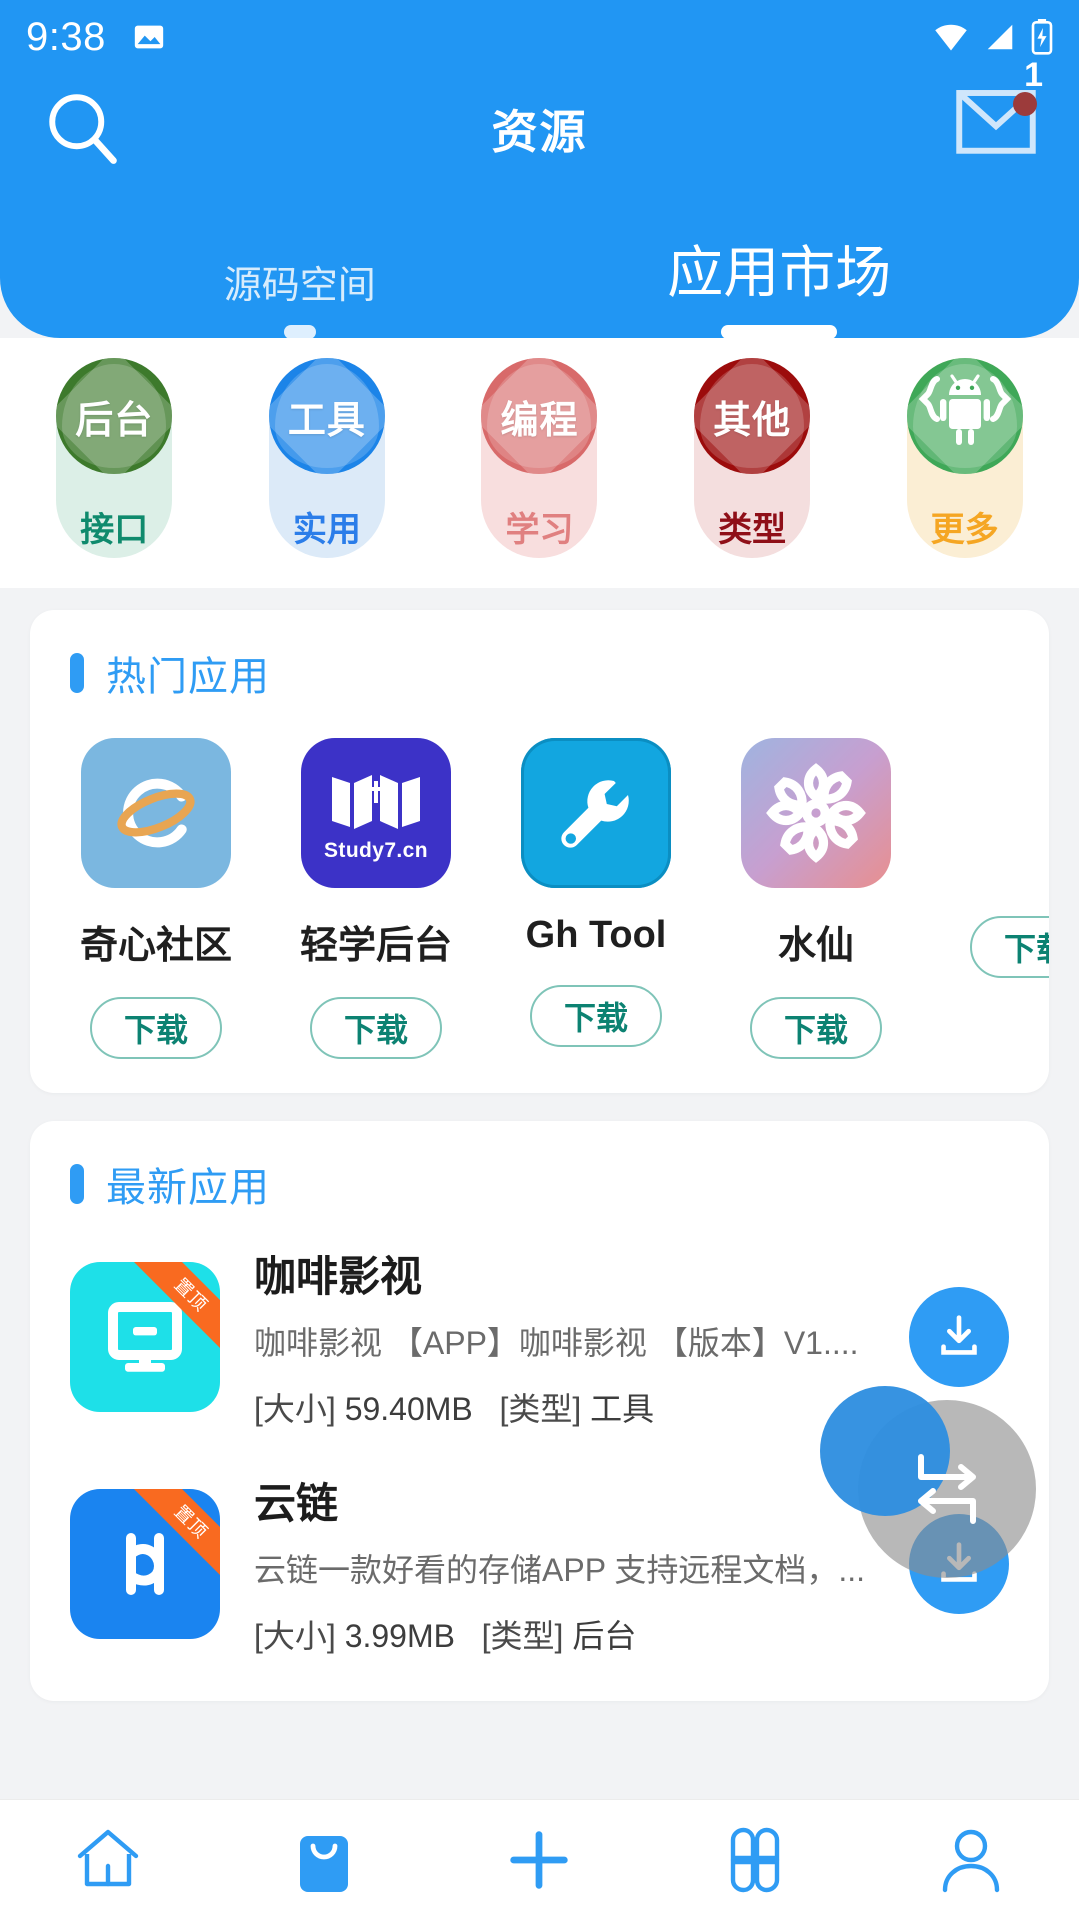  I want to click on tab-app-market: 应用市场, so click(780, 283).